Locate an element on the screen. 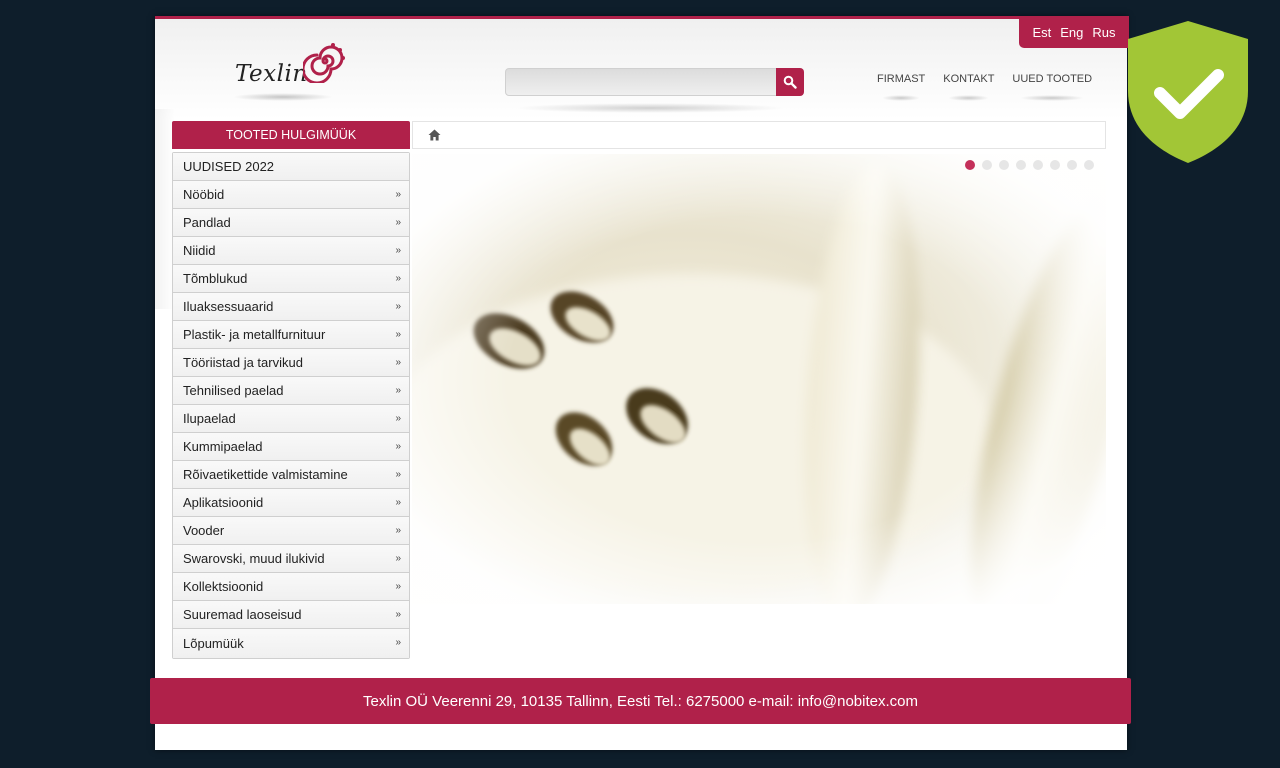  sidebar-item: Tööriistad ja tarvikud » is located at coordinates (291, 363).